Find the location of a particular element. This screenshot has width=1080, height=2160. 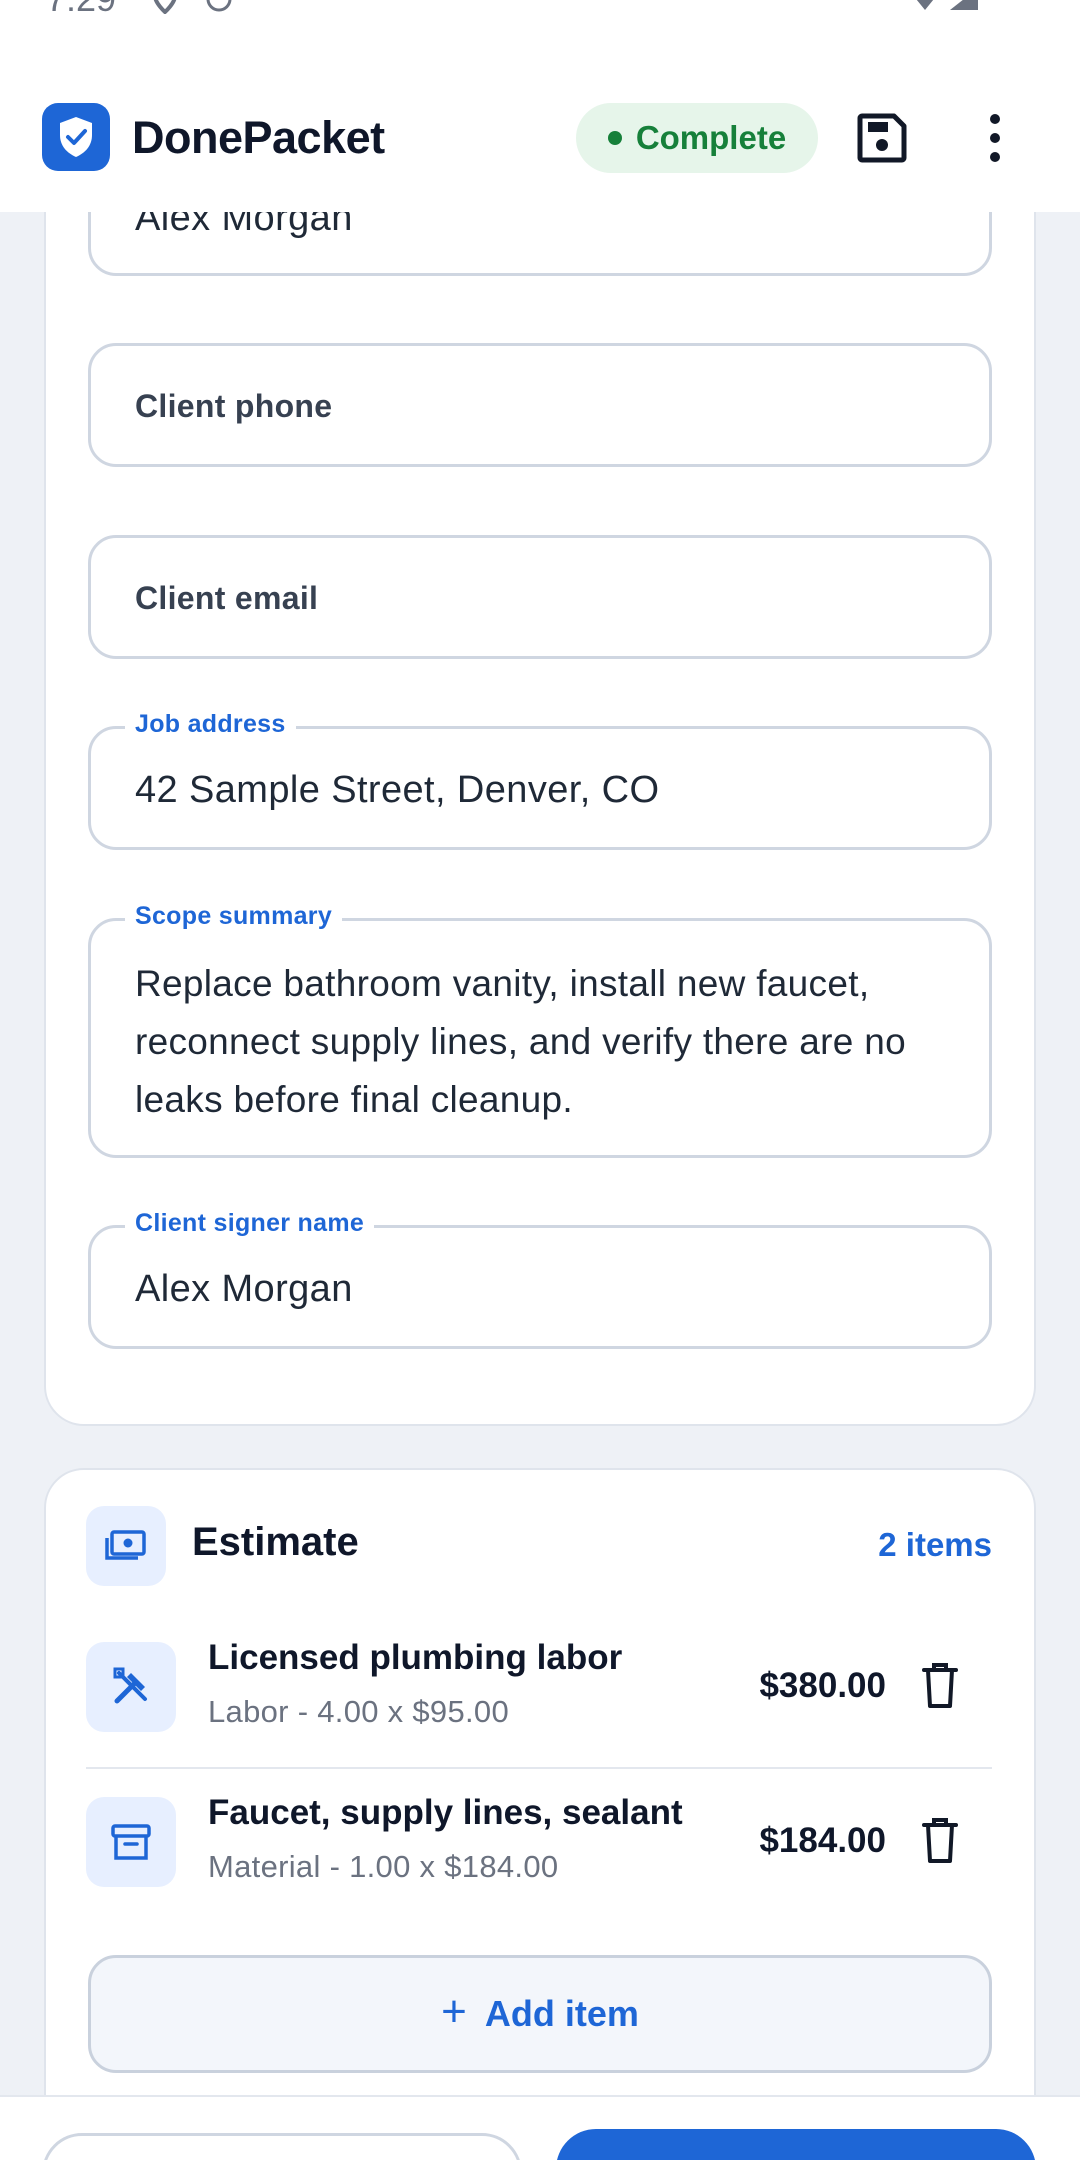

status-text: Complete is located at coordinates (711, 137).